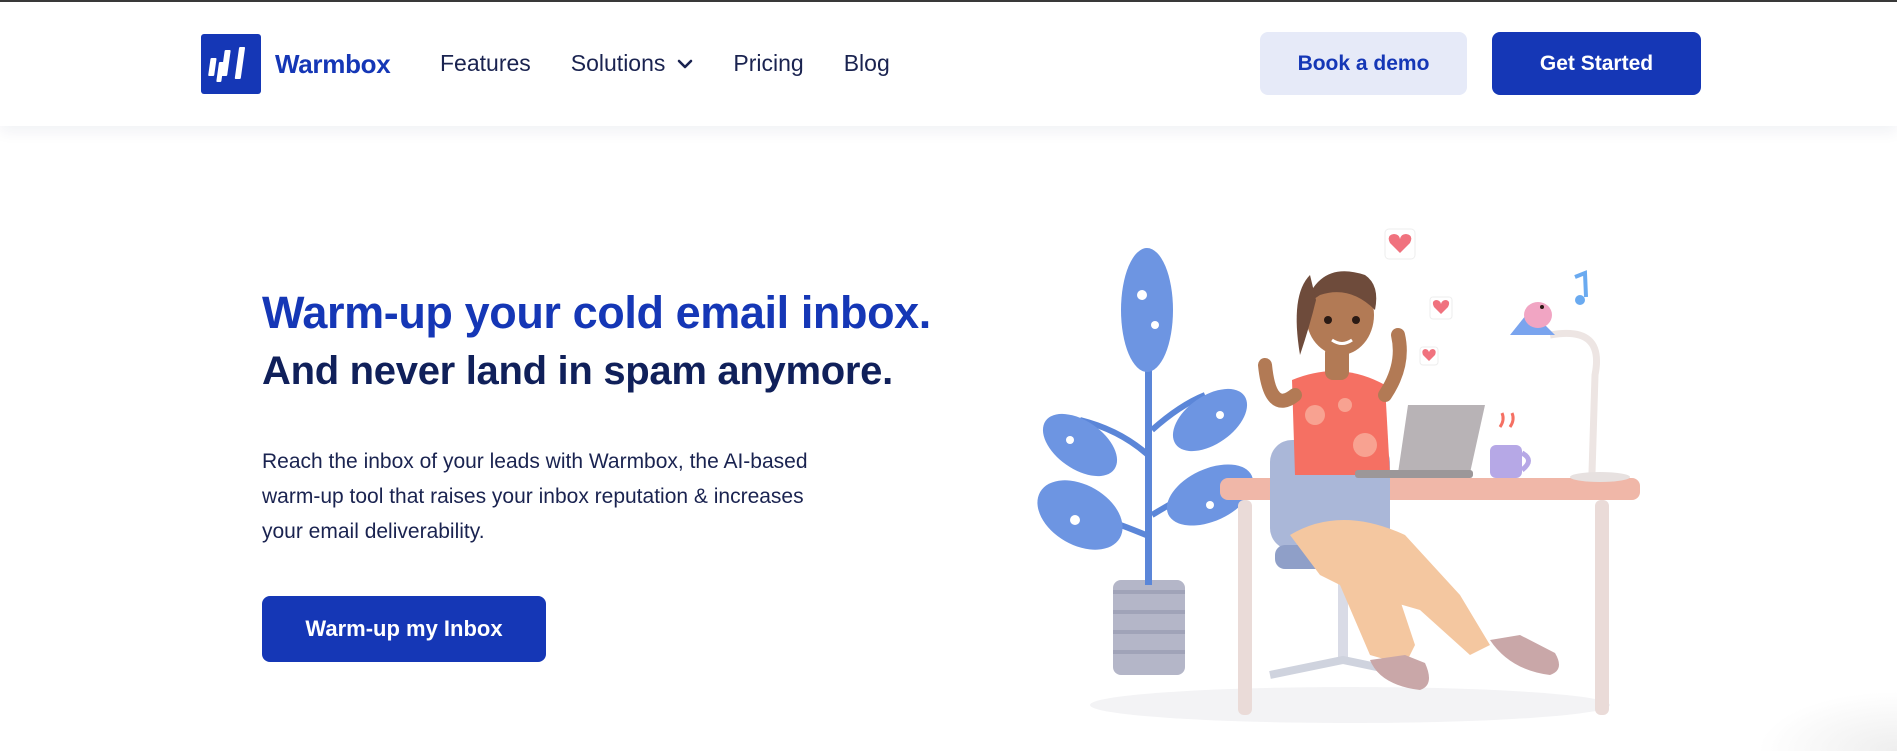  I want to click on nav-item-label: Blog, so click(866, 63).